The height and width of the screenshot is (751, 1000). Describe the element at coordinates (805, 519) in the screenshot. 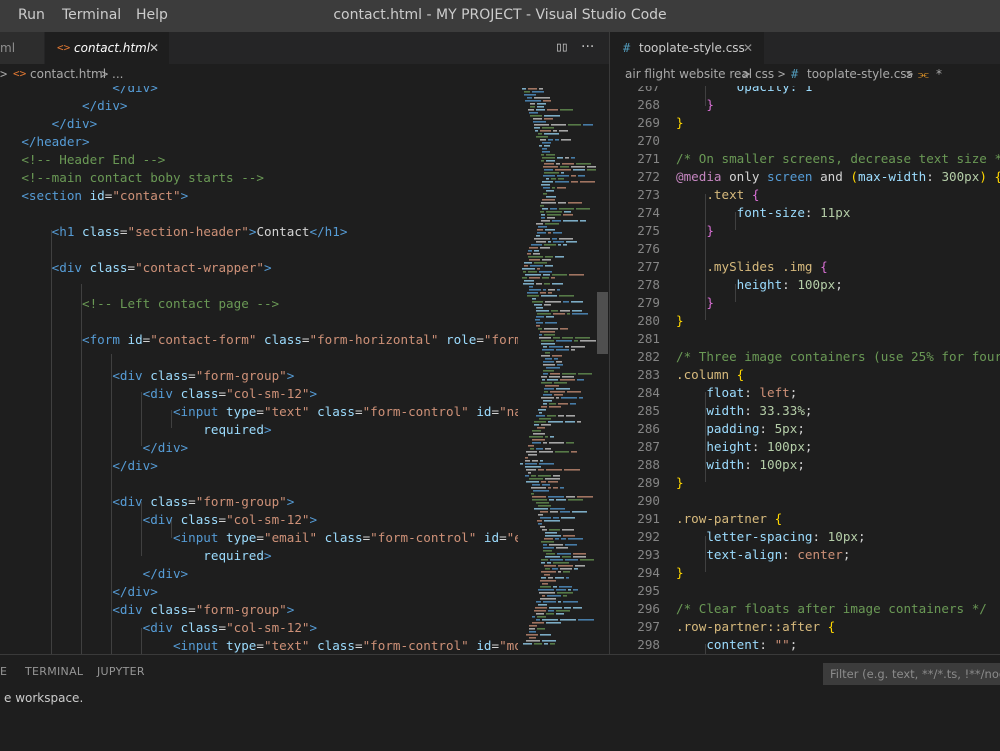

I see `code-line: 291 .row-partner {` at that location.